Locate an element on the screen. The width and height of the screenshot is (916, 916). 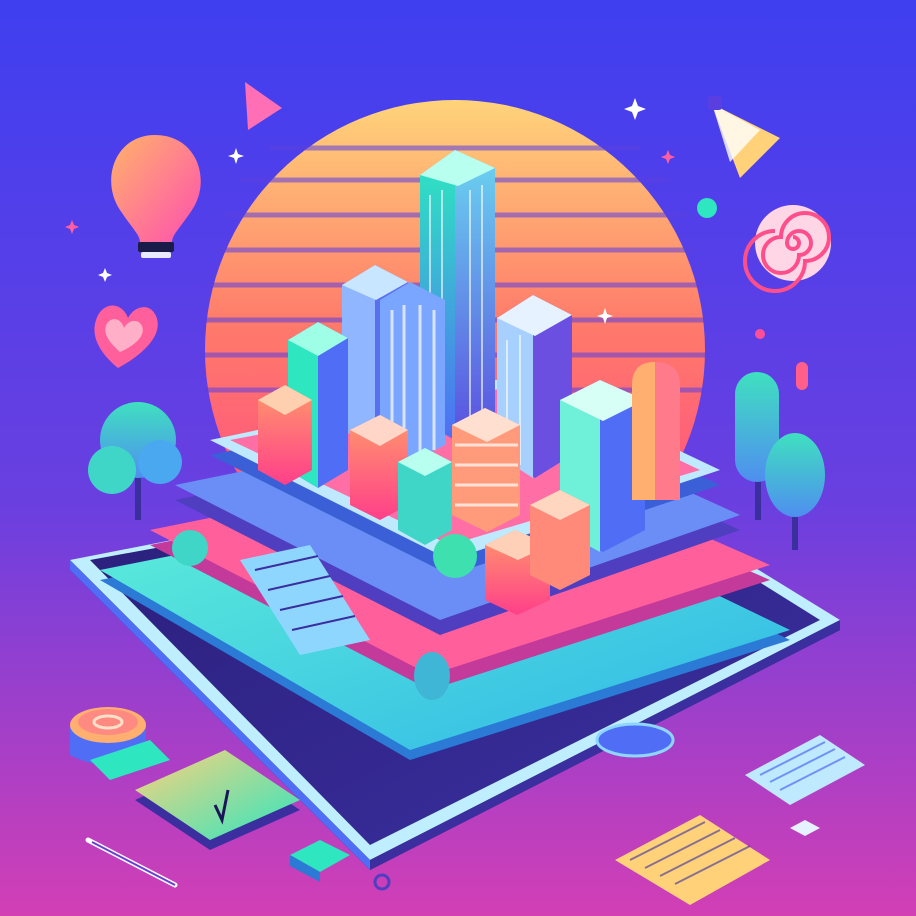
striped-center-building is located at coordinates (486, 470).